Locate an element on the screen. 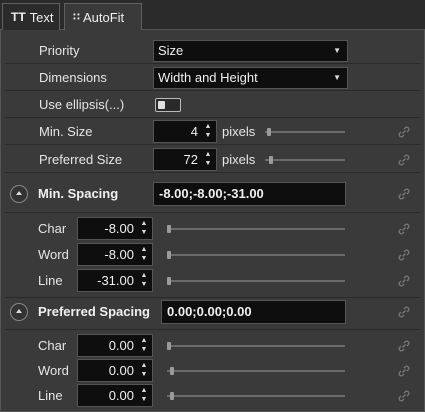  tab-autofit: ∷ AutoFit is located at coordinates (103, 17).